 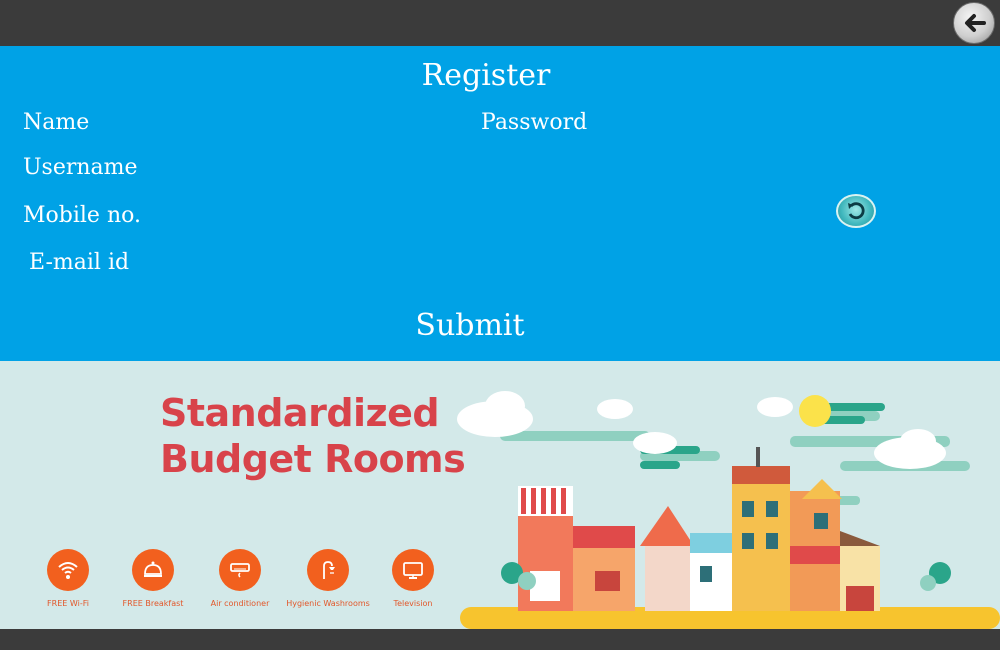 What do you see at coordinates (300, 413) in the screenshot?
I see `banner-headline-line1: Standardized` at bounding box center [300, 413].